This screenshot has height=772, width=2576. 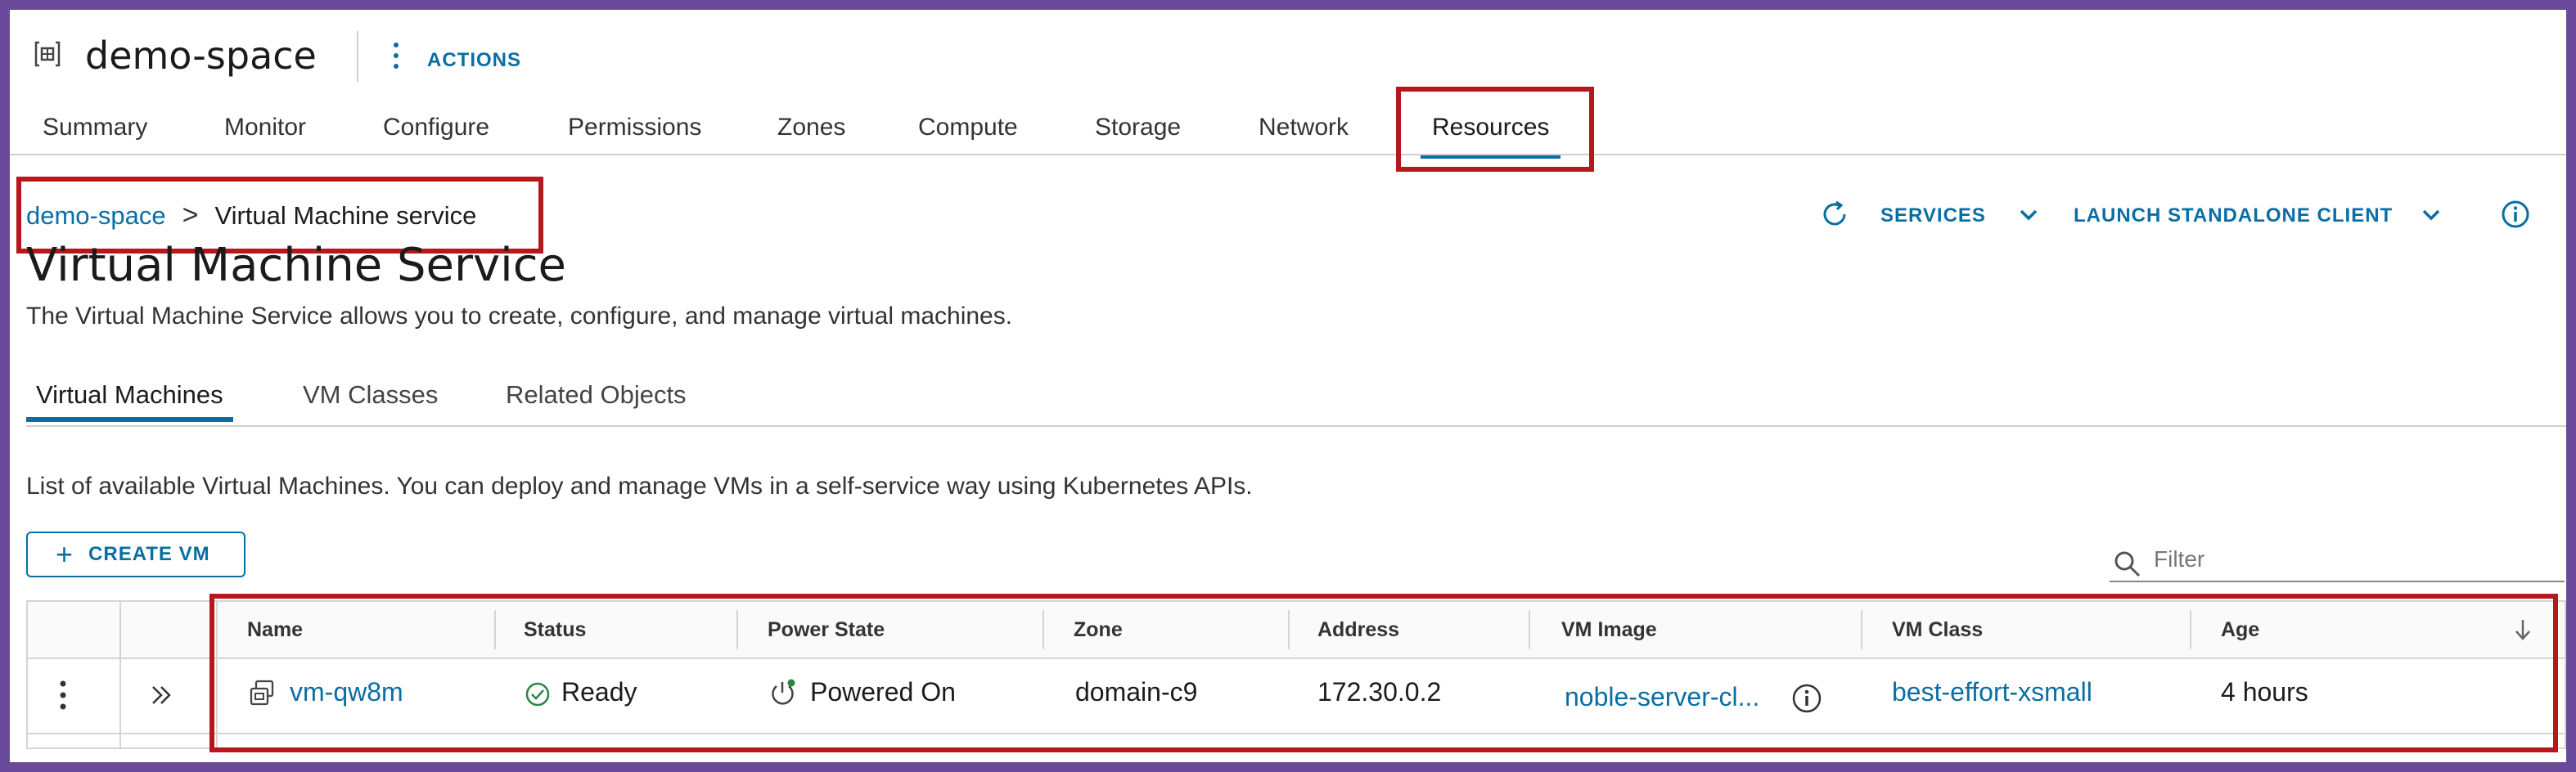 What do you see at coordinates (597, 395) in the screenshot?
I see `tab-related-objects: Related Objects` at bounding box center [597, 395].